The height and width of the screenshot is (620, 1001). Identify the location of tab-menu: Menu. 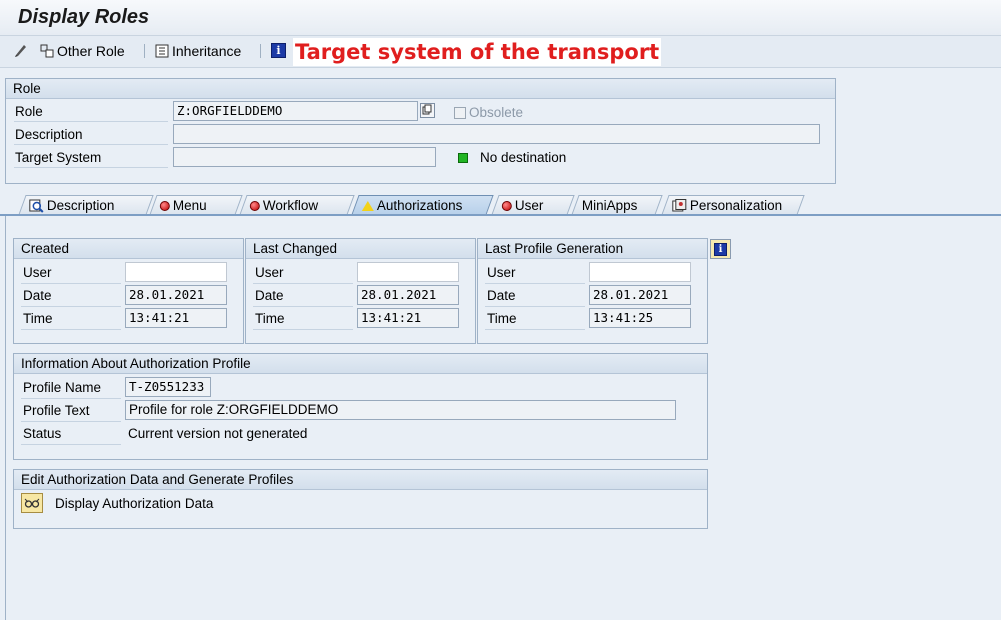
(196, 205).